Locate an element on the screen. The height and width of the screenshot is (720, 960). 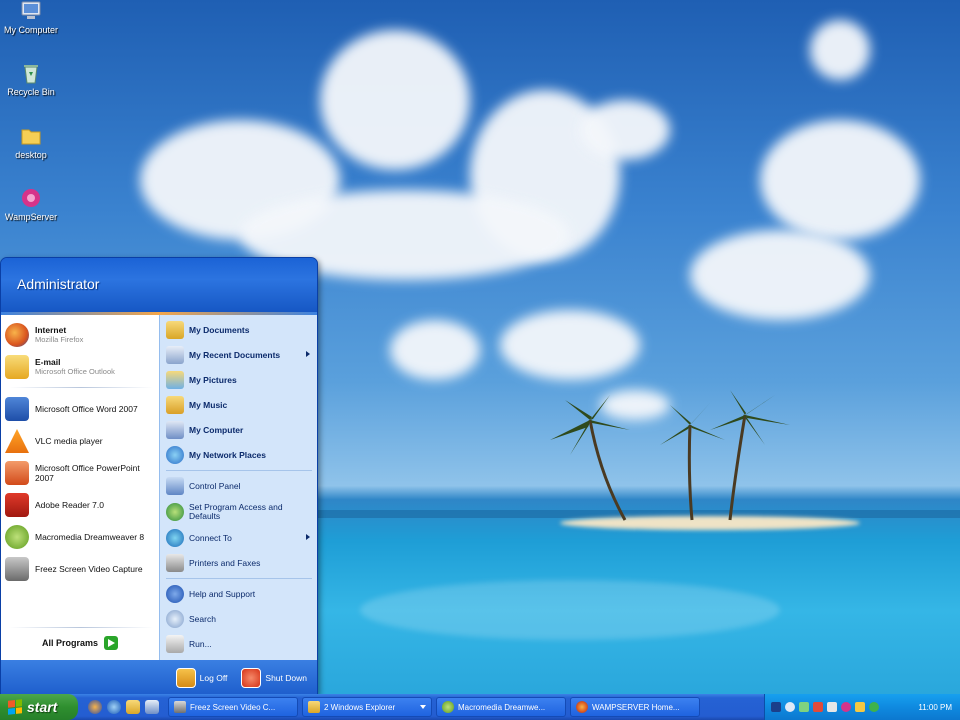
recent-item-word: Microsoft Office Word 2007 is located at coordinates (81, 409).